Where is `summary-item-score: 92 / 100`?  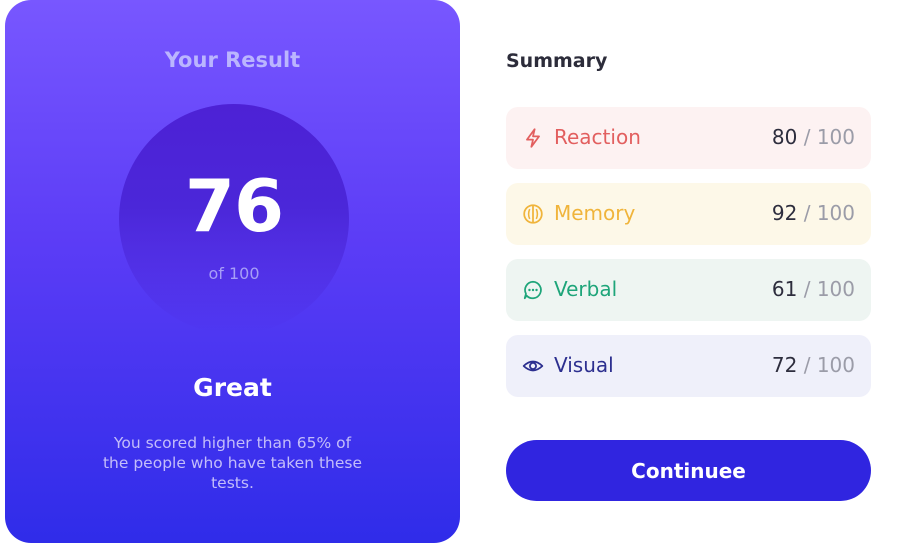
summary-item-score: 92 / 100 is located at coordinates (813, 213).